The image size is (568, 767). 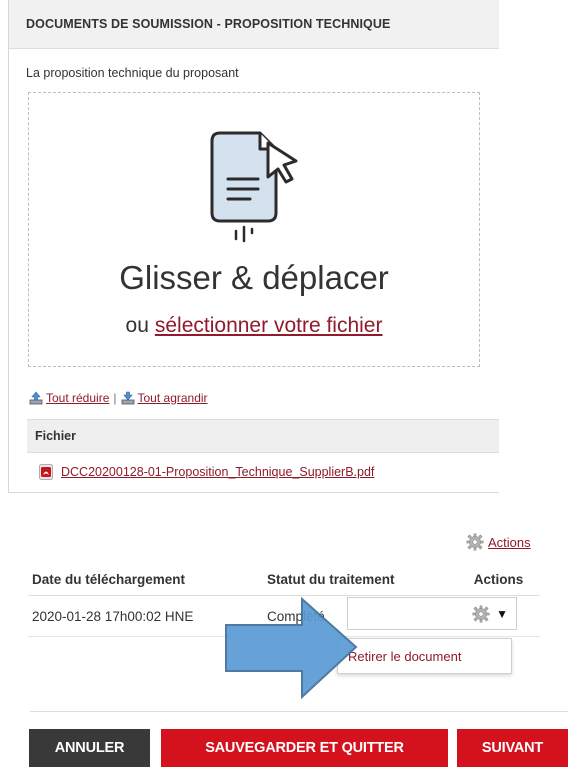 What do you see at coordinates (263, 436) in the screenshot?
I see `file-column-header: Fichier` at bounding box center [263, 436].